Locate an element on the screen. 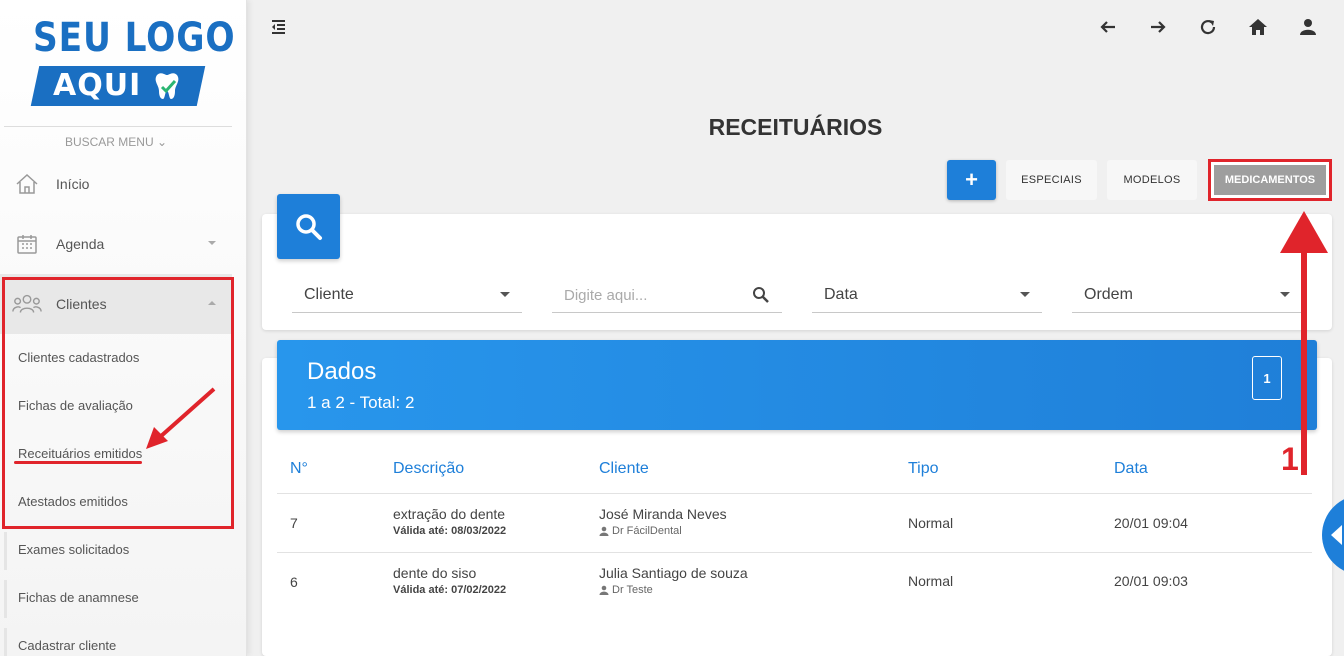 This screenshot has width=1344, height=656. row-description: extração do dente is located at coordinates (449, 514).